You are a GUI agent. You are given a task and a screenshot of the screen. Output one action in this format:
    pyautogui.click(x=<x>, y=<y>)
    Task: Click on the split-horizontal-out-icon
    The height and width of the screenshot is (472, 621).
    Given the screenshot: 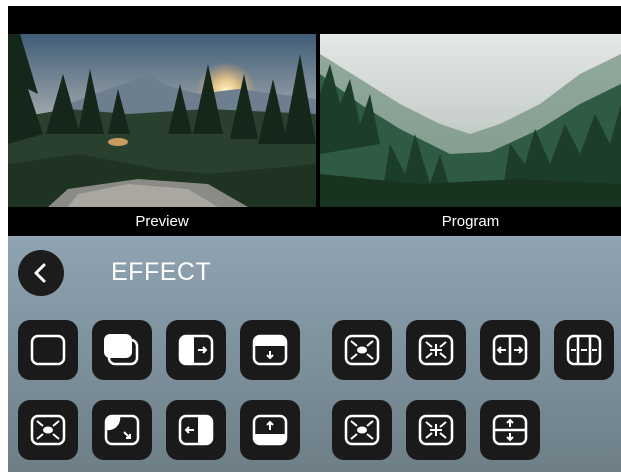 What is the action you would take?
    pyautogui.click(x=510, y=350)
    